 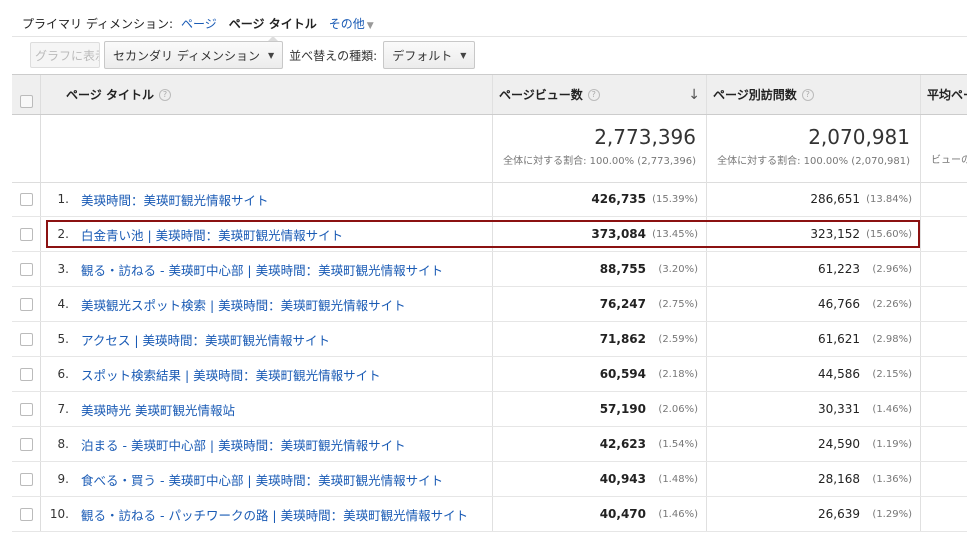 I want to click on row-pageviews: 42,623, so click(x=622, y=444).